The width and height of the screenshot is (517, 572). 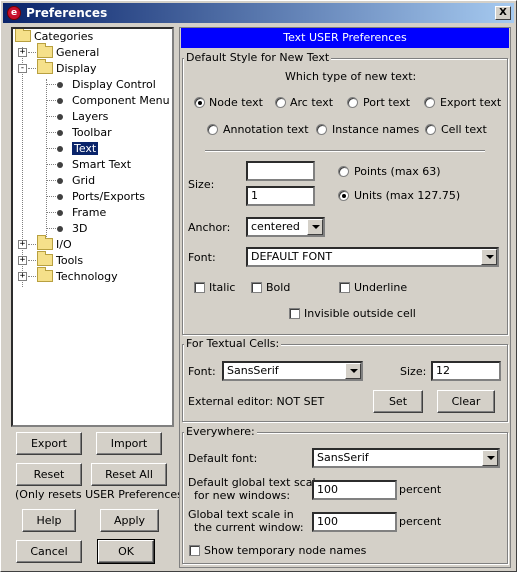 I want to click on help-button: Help, so click(x=49, y=520).